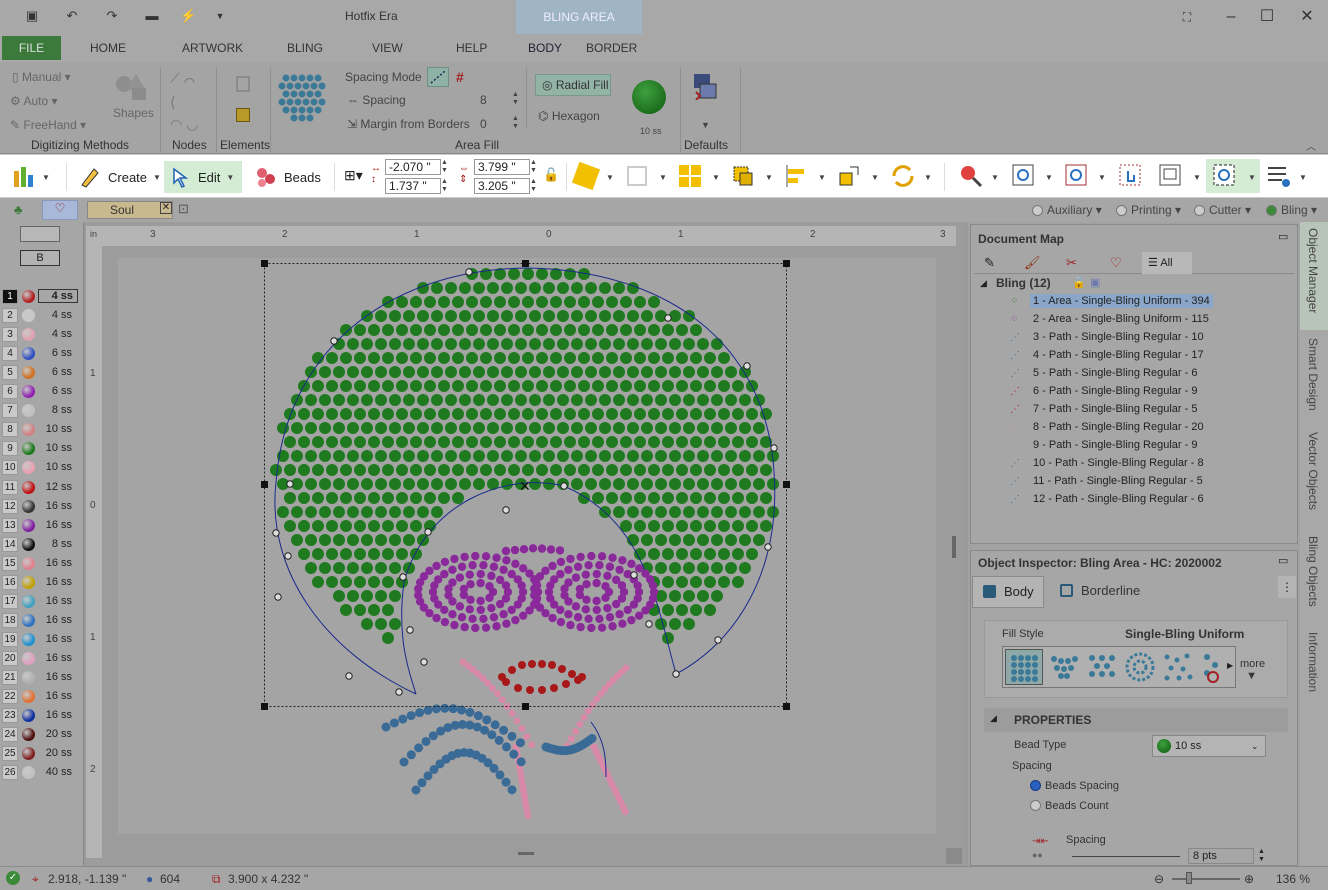 This screenshot has width=1328, height=890. Describe the element at coordinates (212, 48) in the screenshot. I see `tab-artwork: ARTWORK` at that location.